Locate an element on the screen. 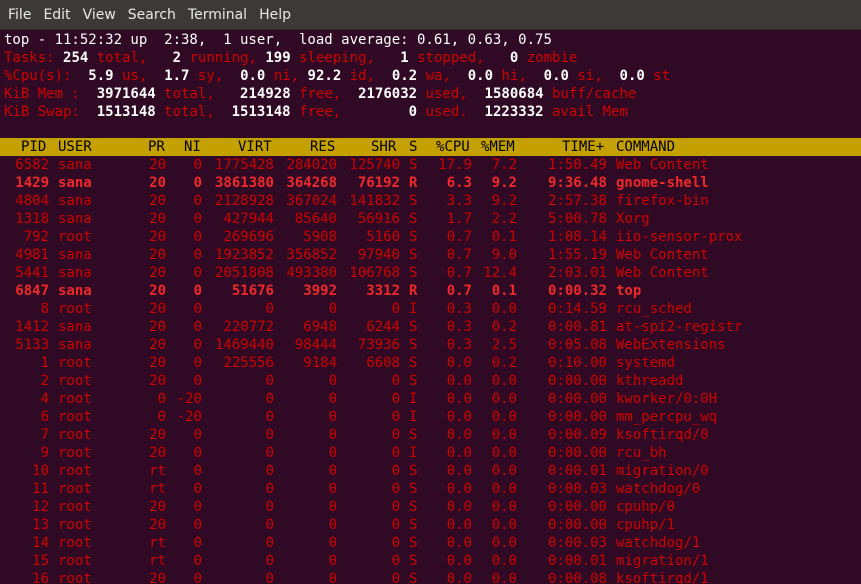 The width and height of the screenshot is (861, 584). cell-command: ksoftirqd/1 is located at coordinates (662, 577).